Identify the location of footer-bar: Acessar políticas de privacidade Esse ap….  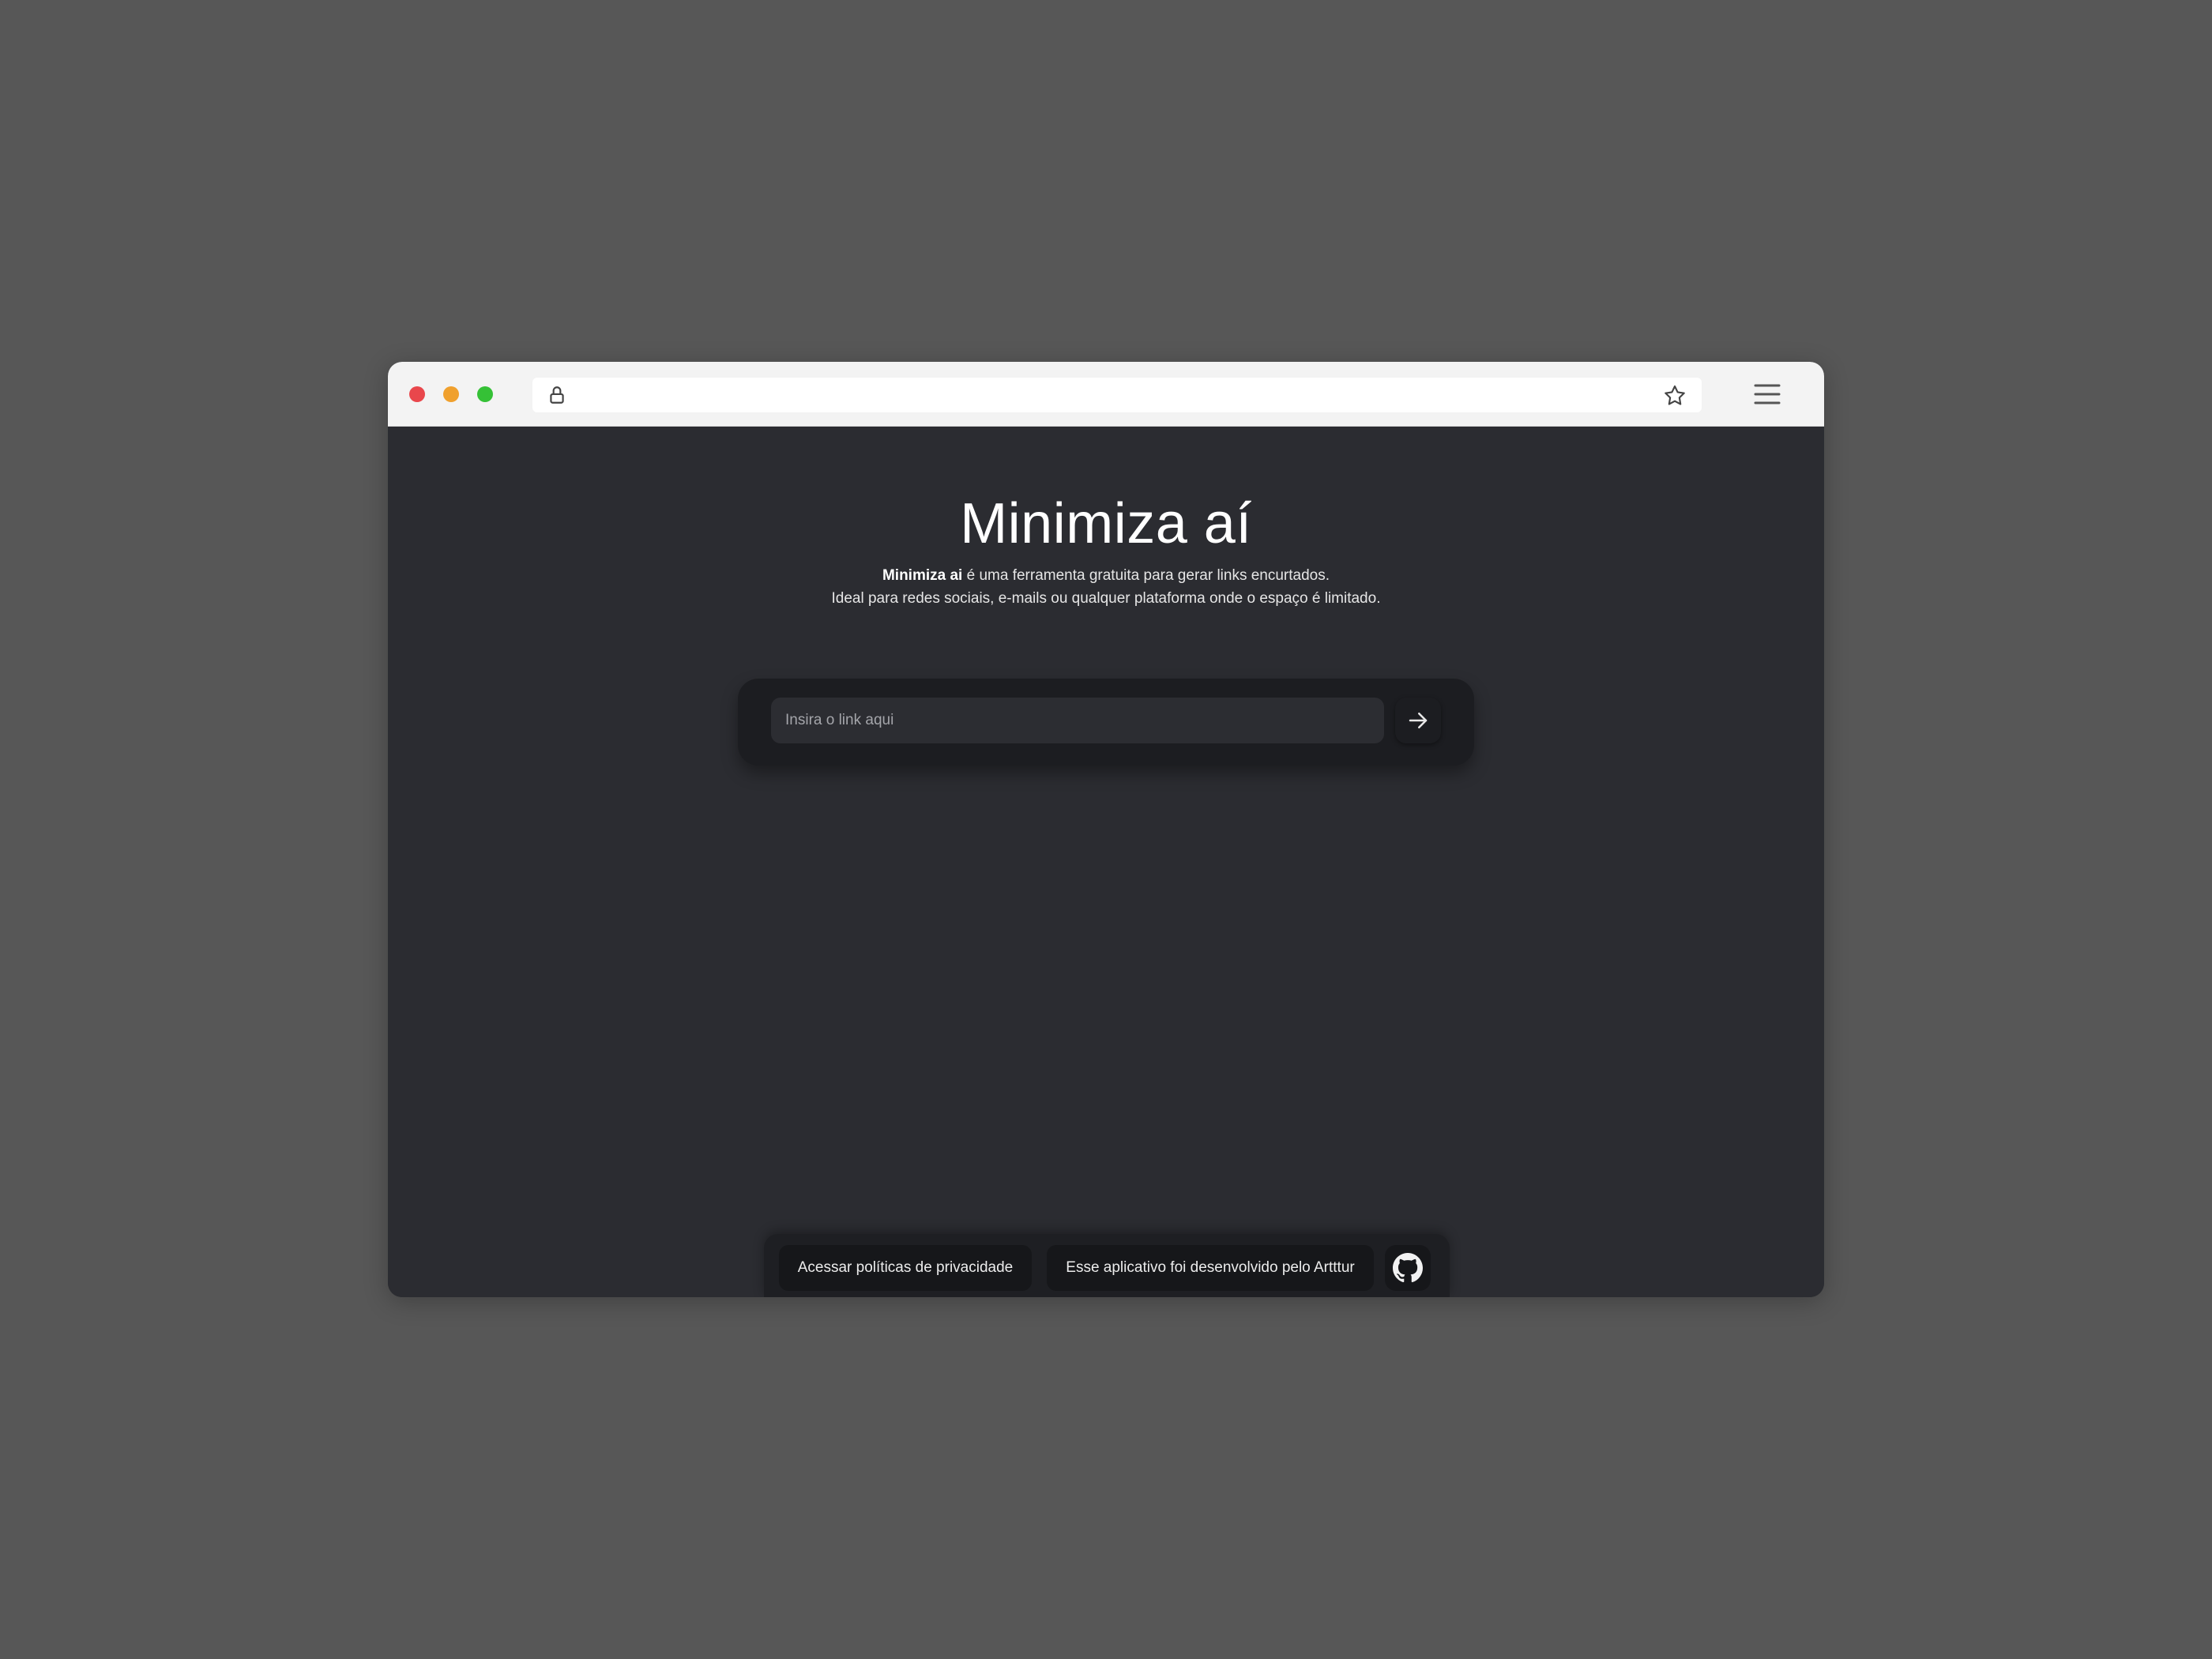
(1107, 1266).